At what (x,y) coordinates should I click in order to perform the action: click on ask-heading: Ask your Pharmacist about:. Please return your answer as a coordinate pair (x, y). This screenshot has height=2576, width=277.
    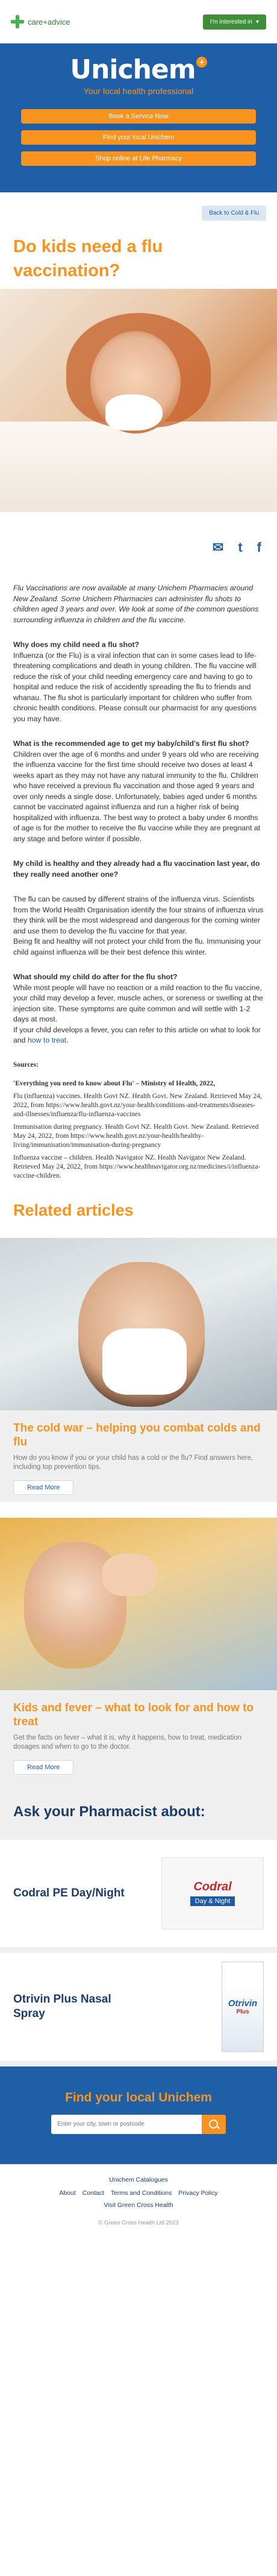
    Looking at the image, I should click on (109, 1811).